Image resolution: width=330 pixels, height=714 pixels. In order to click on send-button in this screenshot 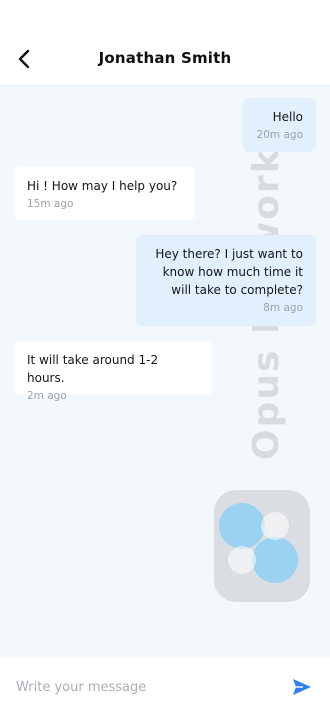, I will do `click(302, 687)`.